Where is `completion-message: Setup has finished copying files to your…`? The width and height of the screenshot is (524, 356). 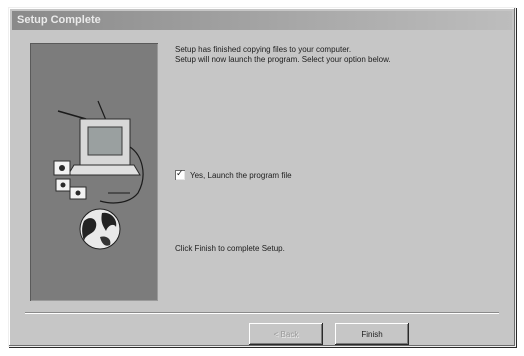 completion-message: Setup has finished copying files to your… is located at coordinates (283, 55).